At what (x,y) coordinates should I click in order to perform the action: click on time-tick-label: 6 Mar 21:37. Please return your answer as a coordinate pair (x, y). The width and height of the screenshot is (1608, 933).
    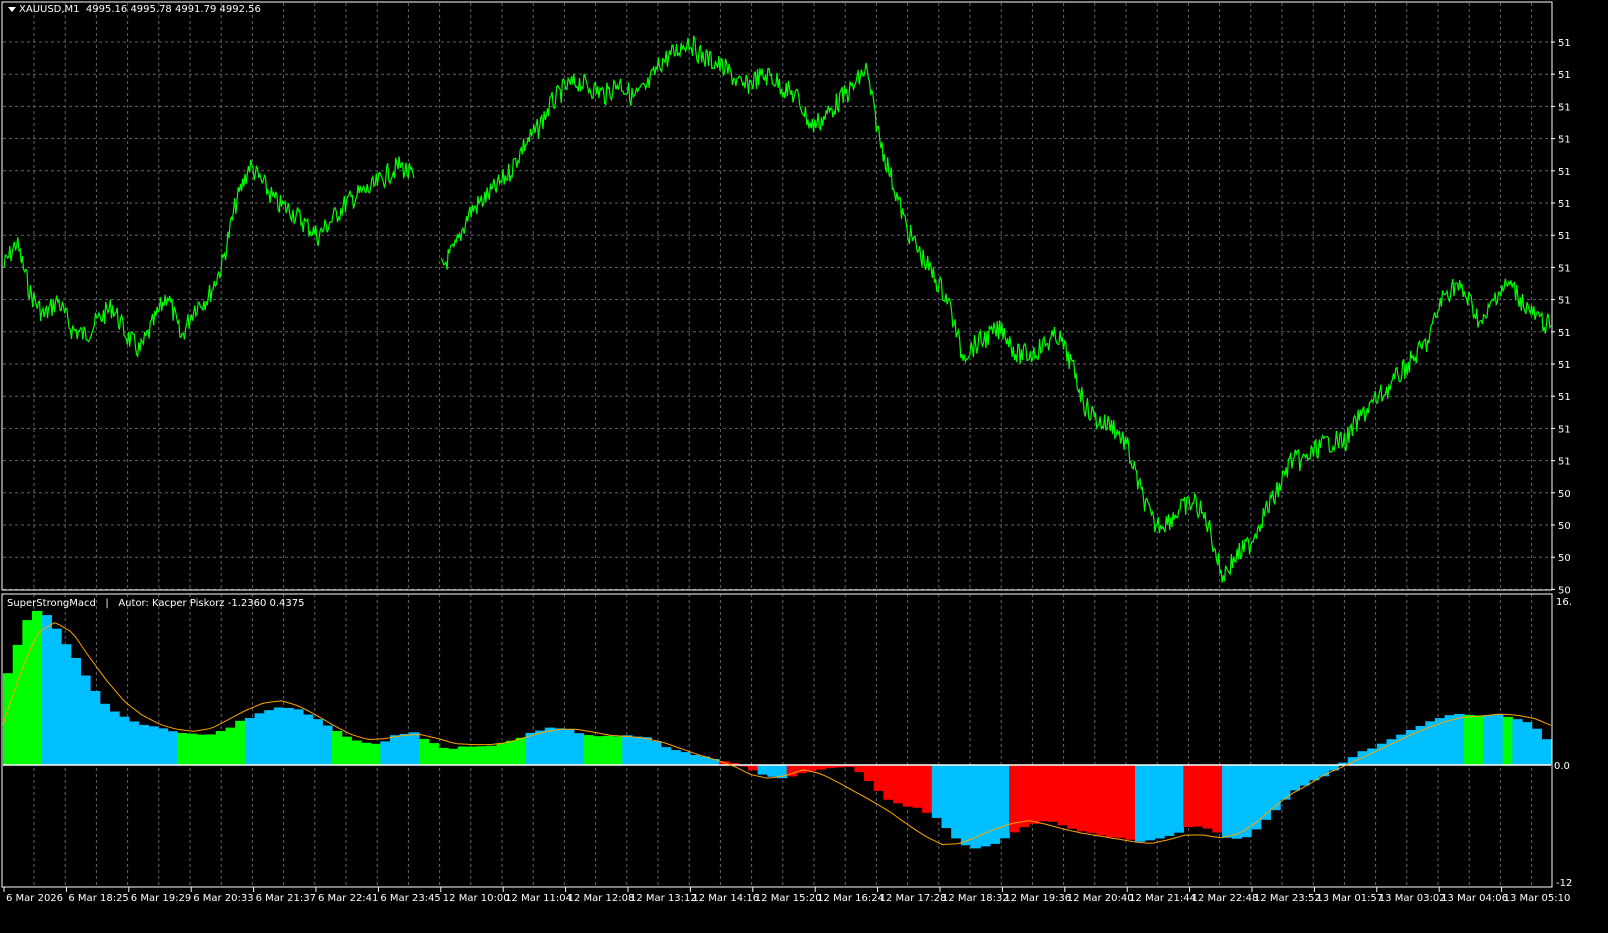
    Looking at the image, I should click on (286, 898).